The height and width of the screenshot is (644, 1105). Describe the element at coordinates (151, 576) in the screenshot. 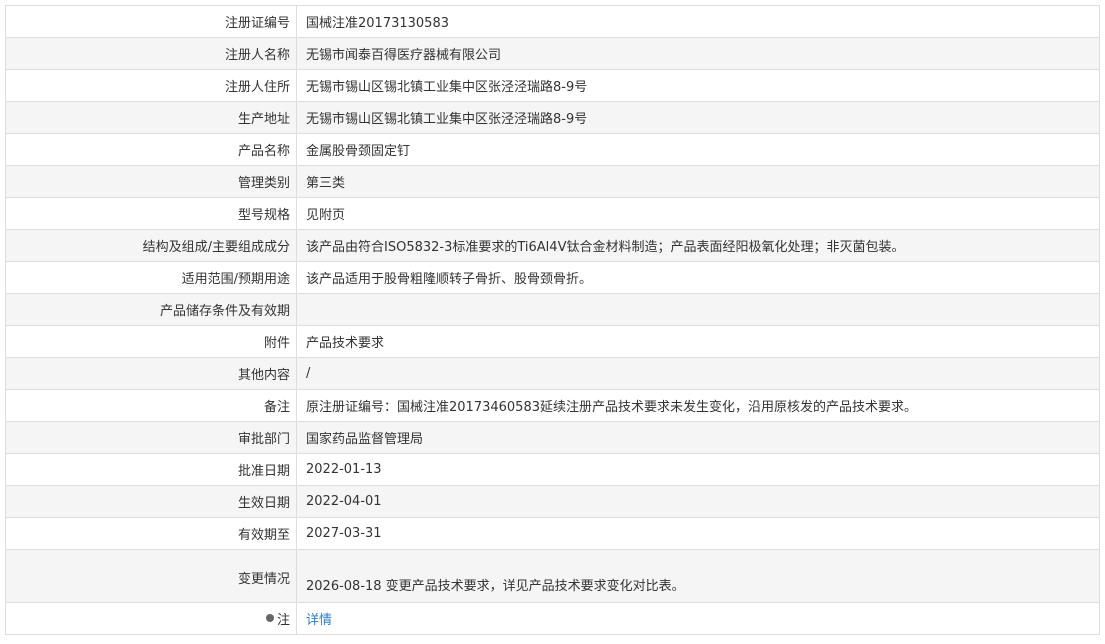

I see `label-change-history: 变更情况` at that location.